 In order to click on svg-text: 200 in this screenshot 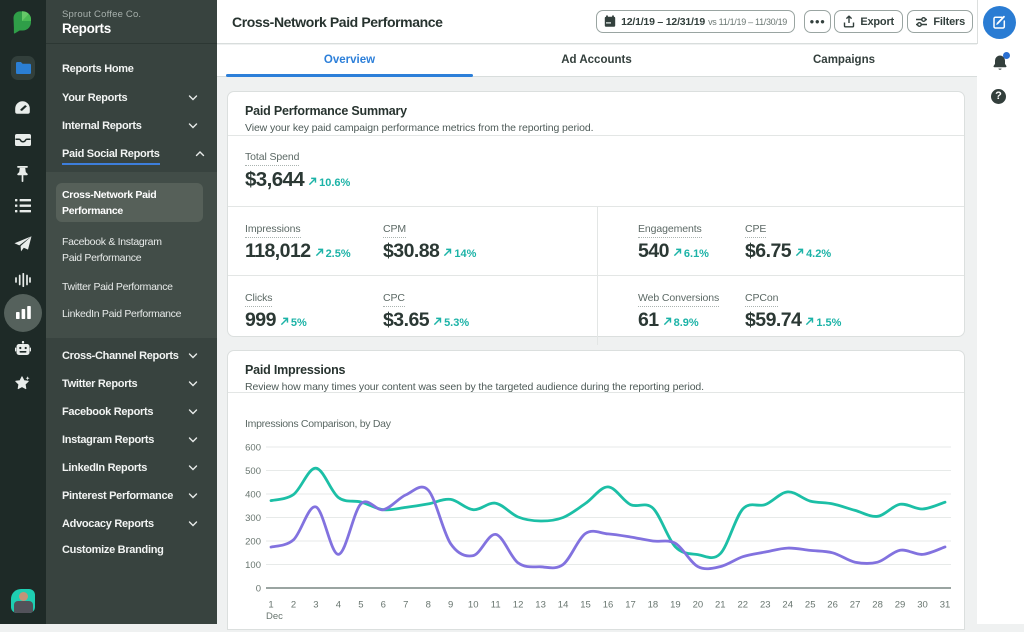, I will do `click(253, 542)`.